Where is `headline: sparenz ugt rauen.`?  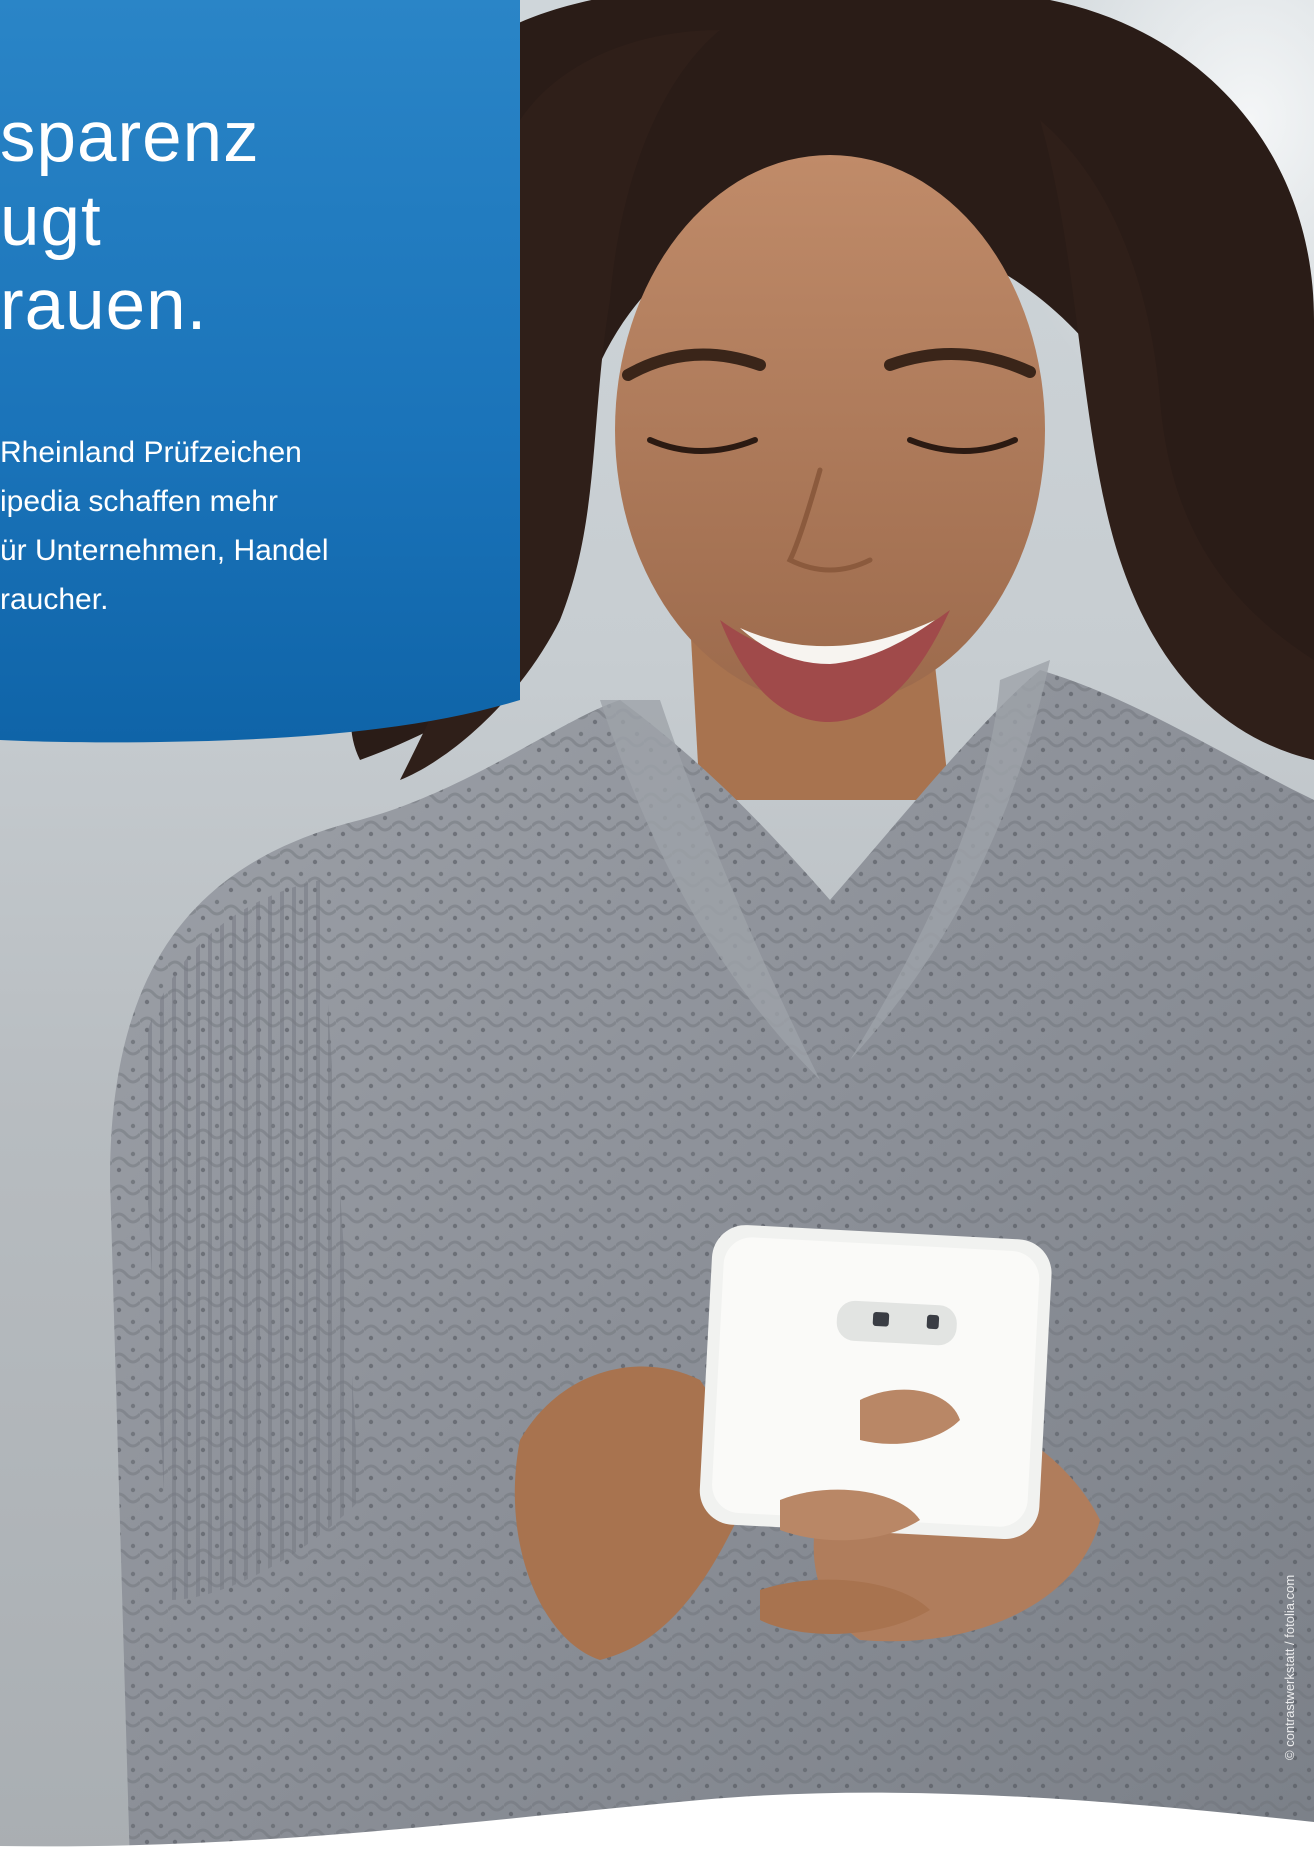
headline: sparenz ugt rauen. is located at coordinates (130, 222).